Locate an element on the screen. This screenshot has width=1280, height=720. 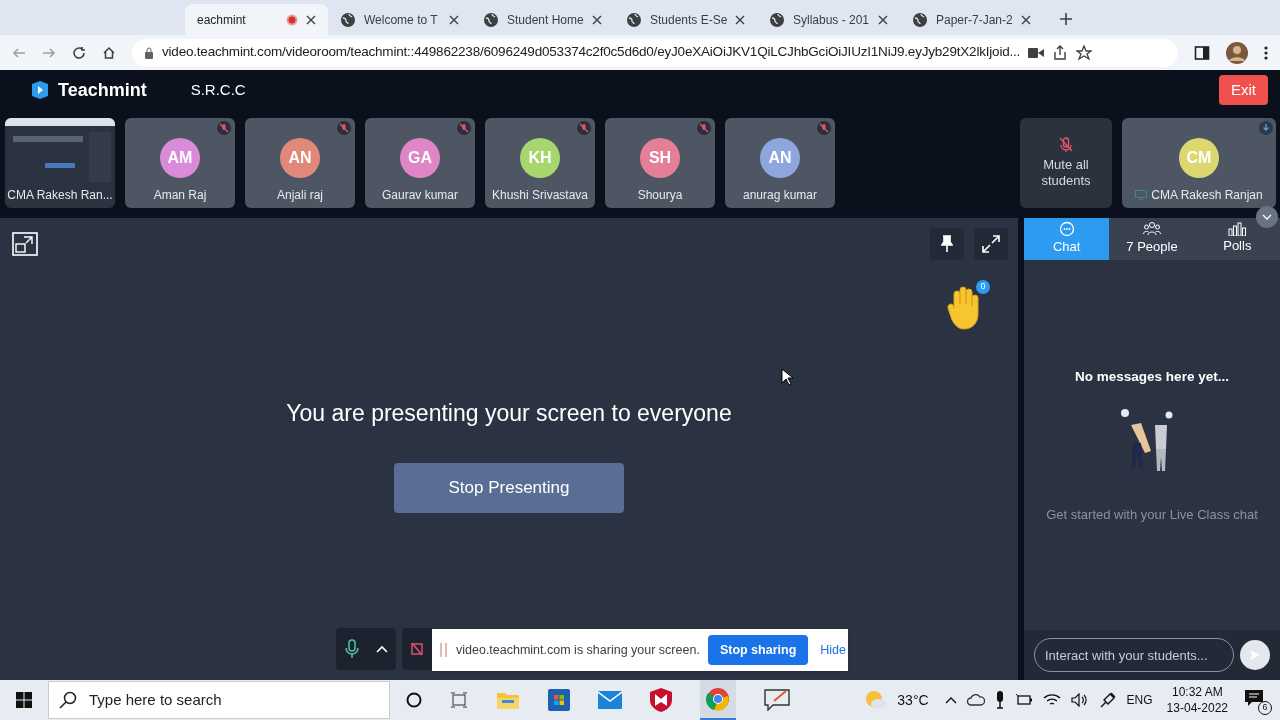
temperature-label: 33°C is located at coordinates (913, 700).